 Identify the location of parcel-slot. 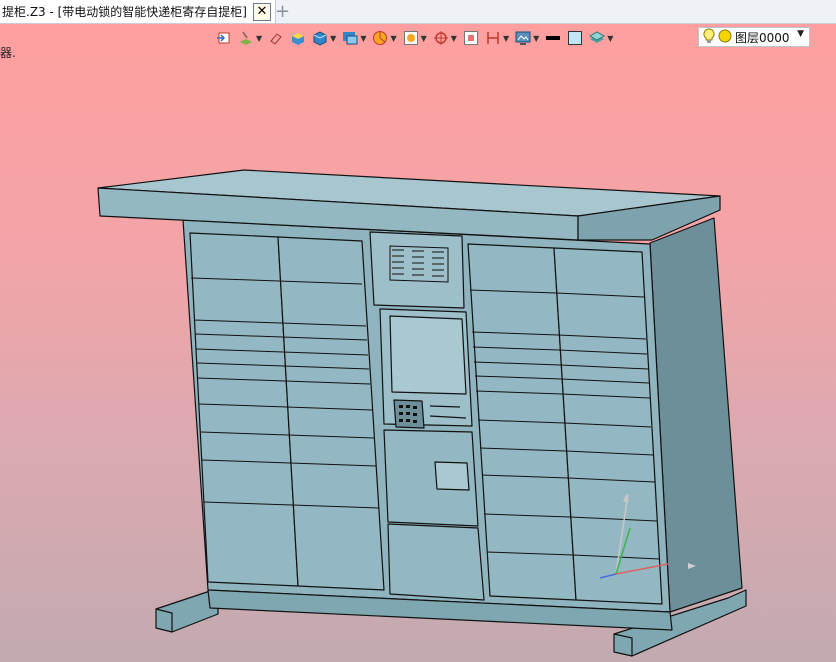
(452, 476).